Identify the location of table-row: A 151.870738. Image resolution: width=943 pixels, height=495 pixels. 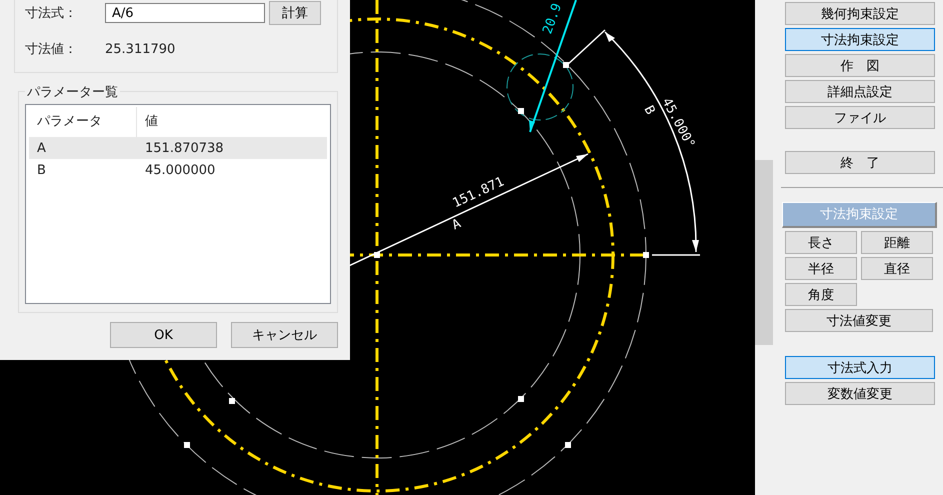
(178, 148).